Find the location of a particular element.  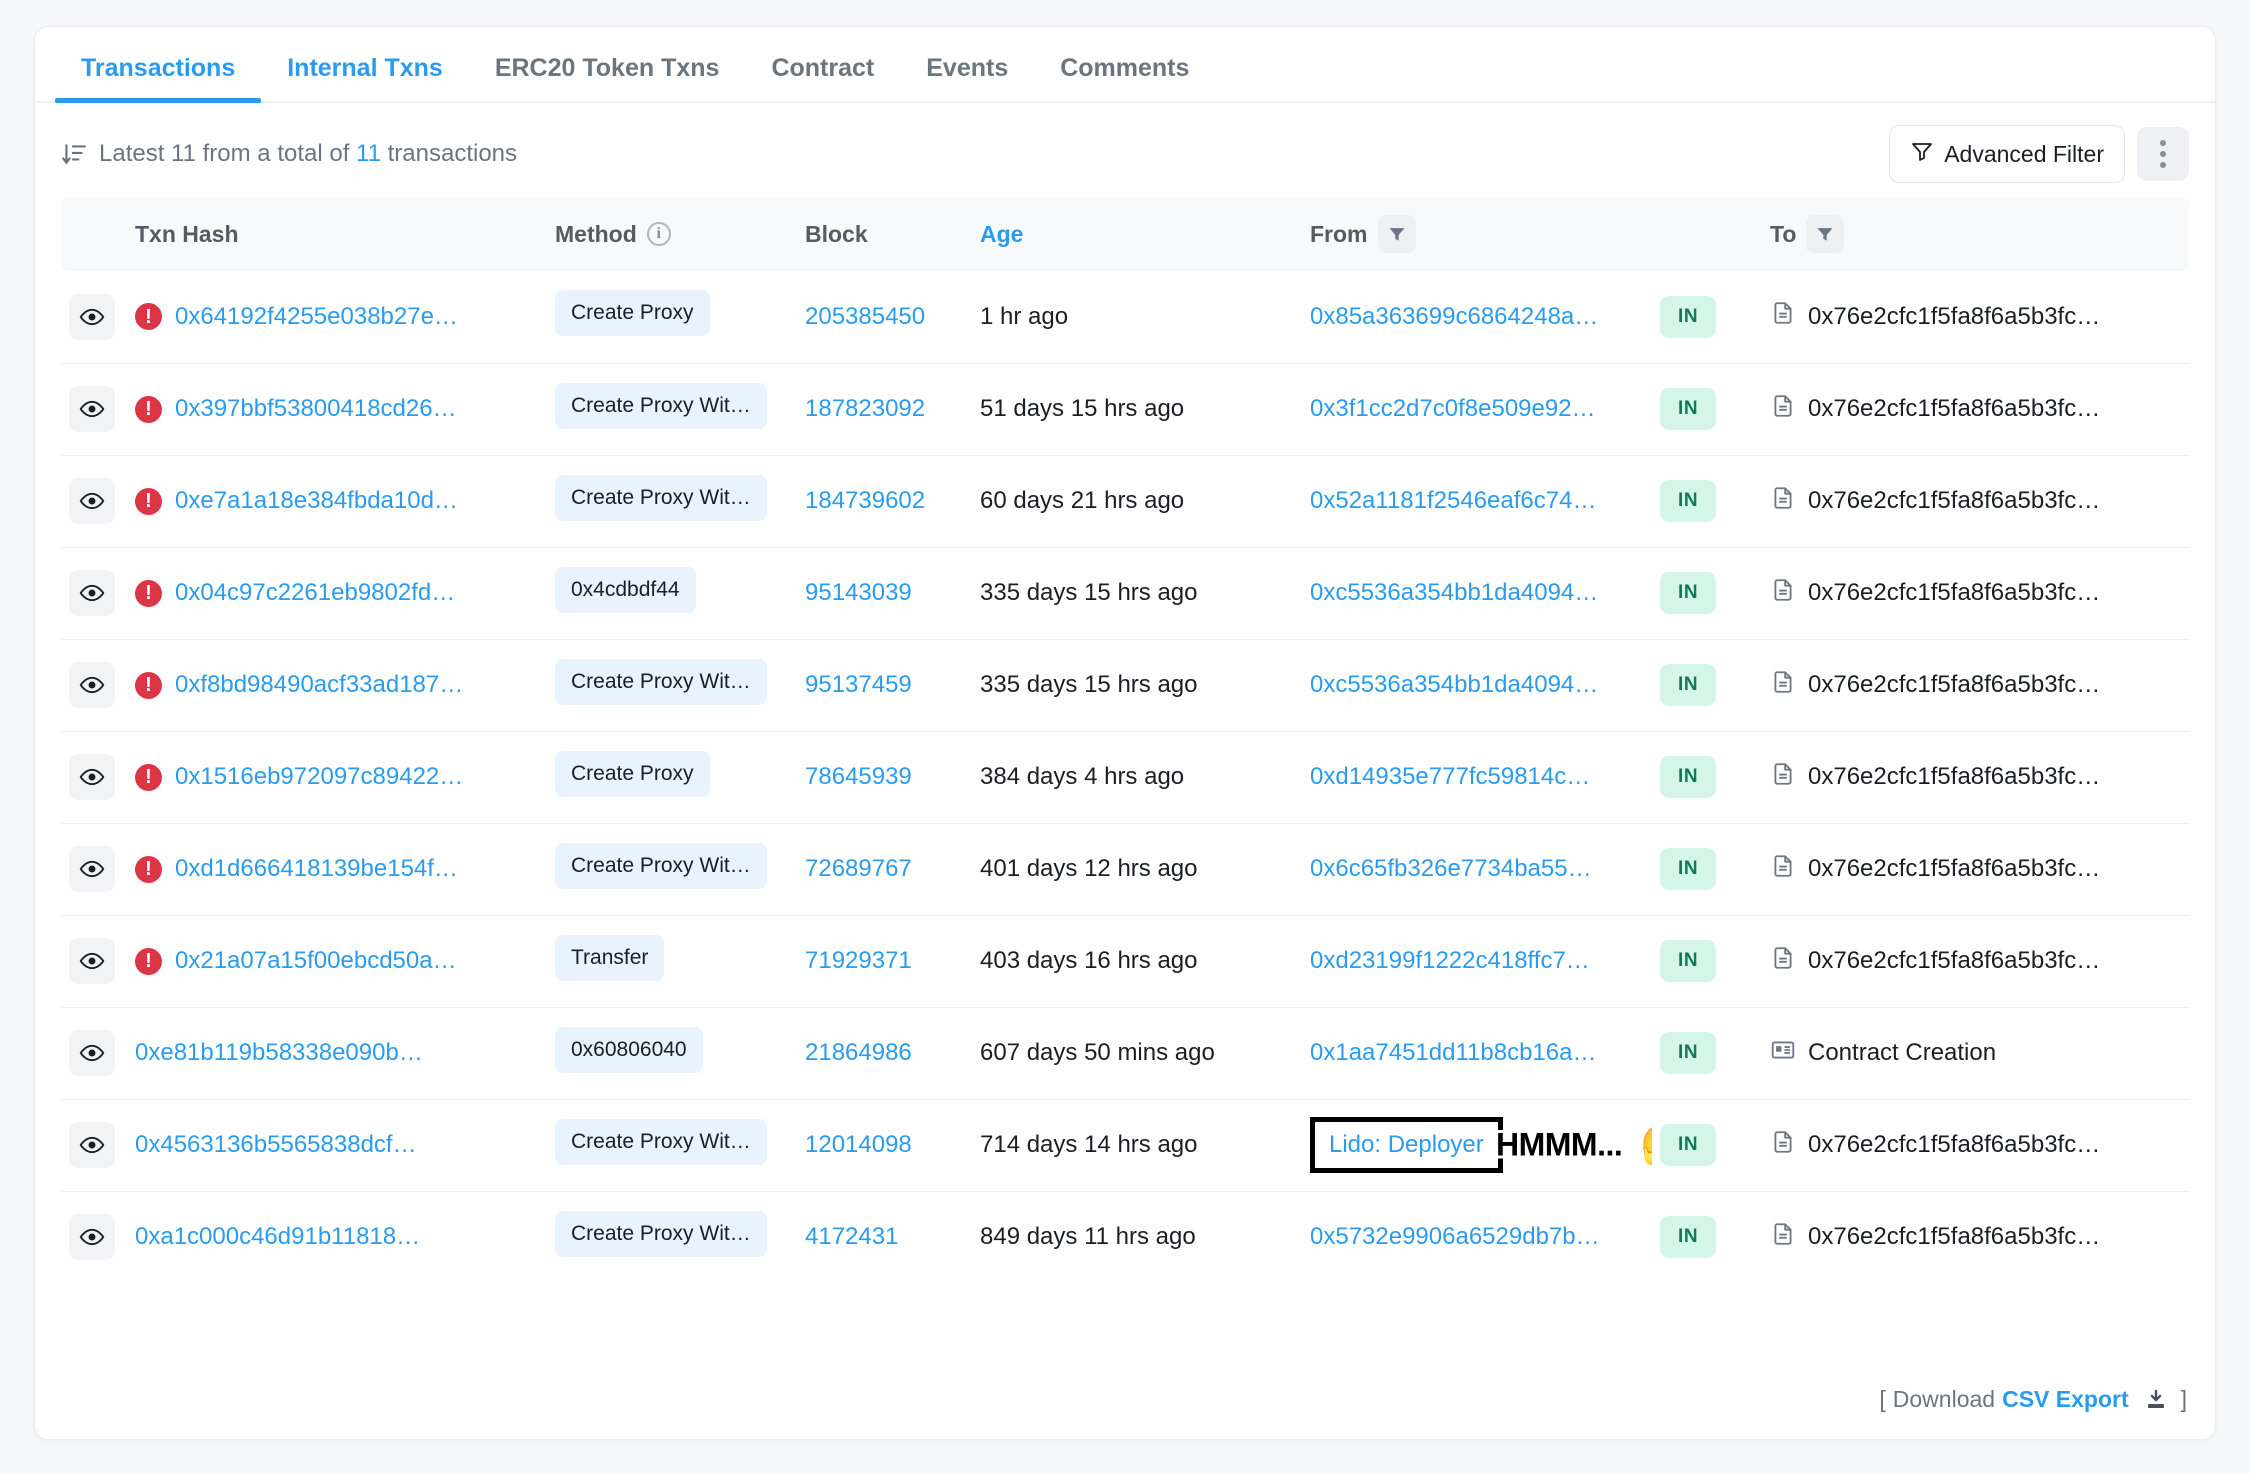

block-link: 95143039 is located at coordinates (858, 592).